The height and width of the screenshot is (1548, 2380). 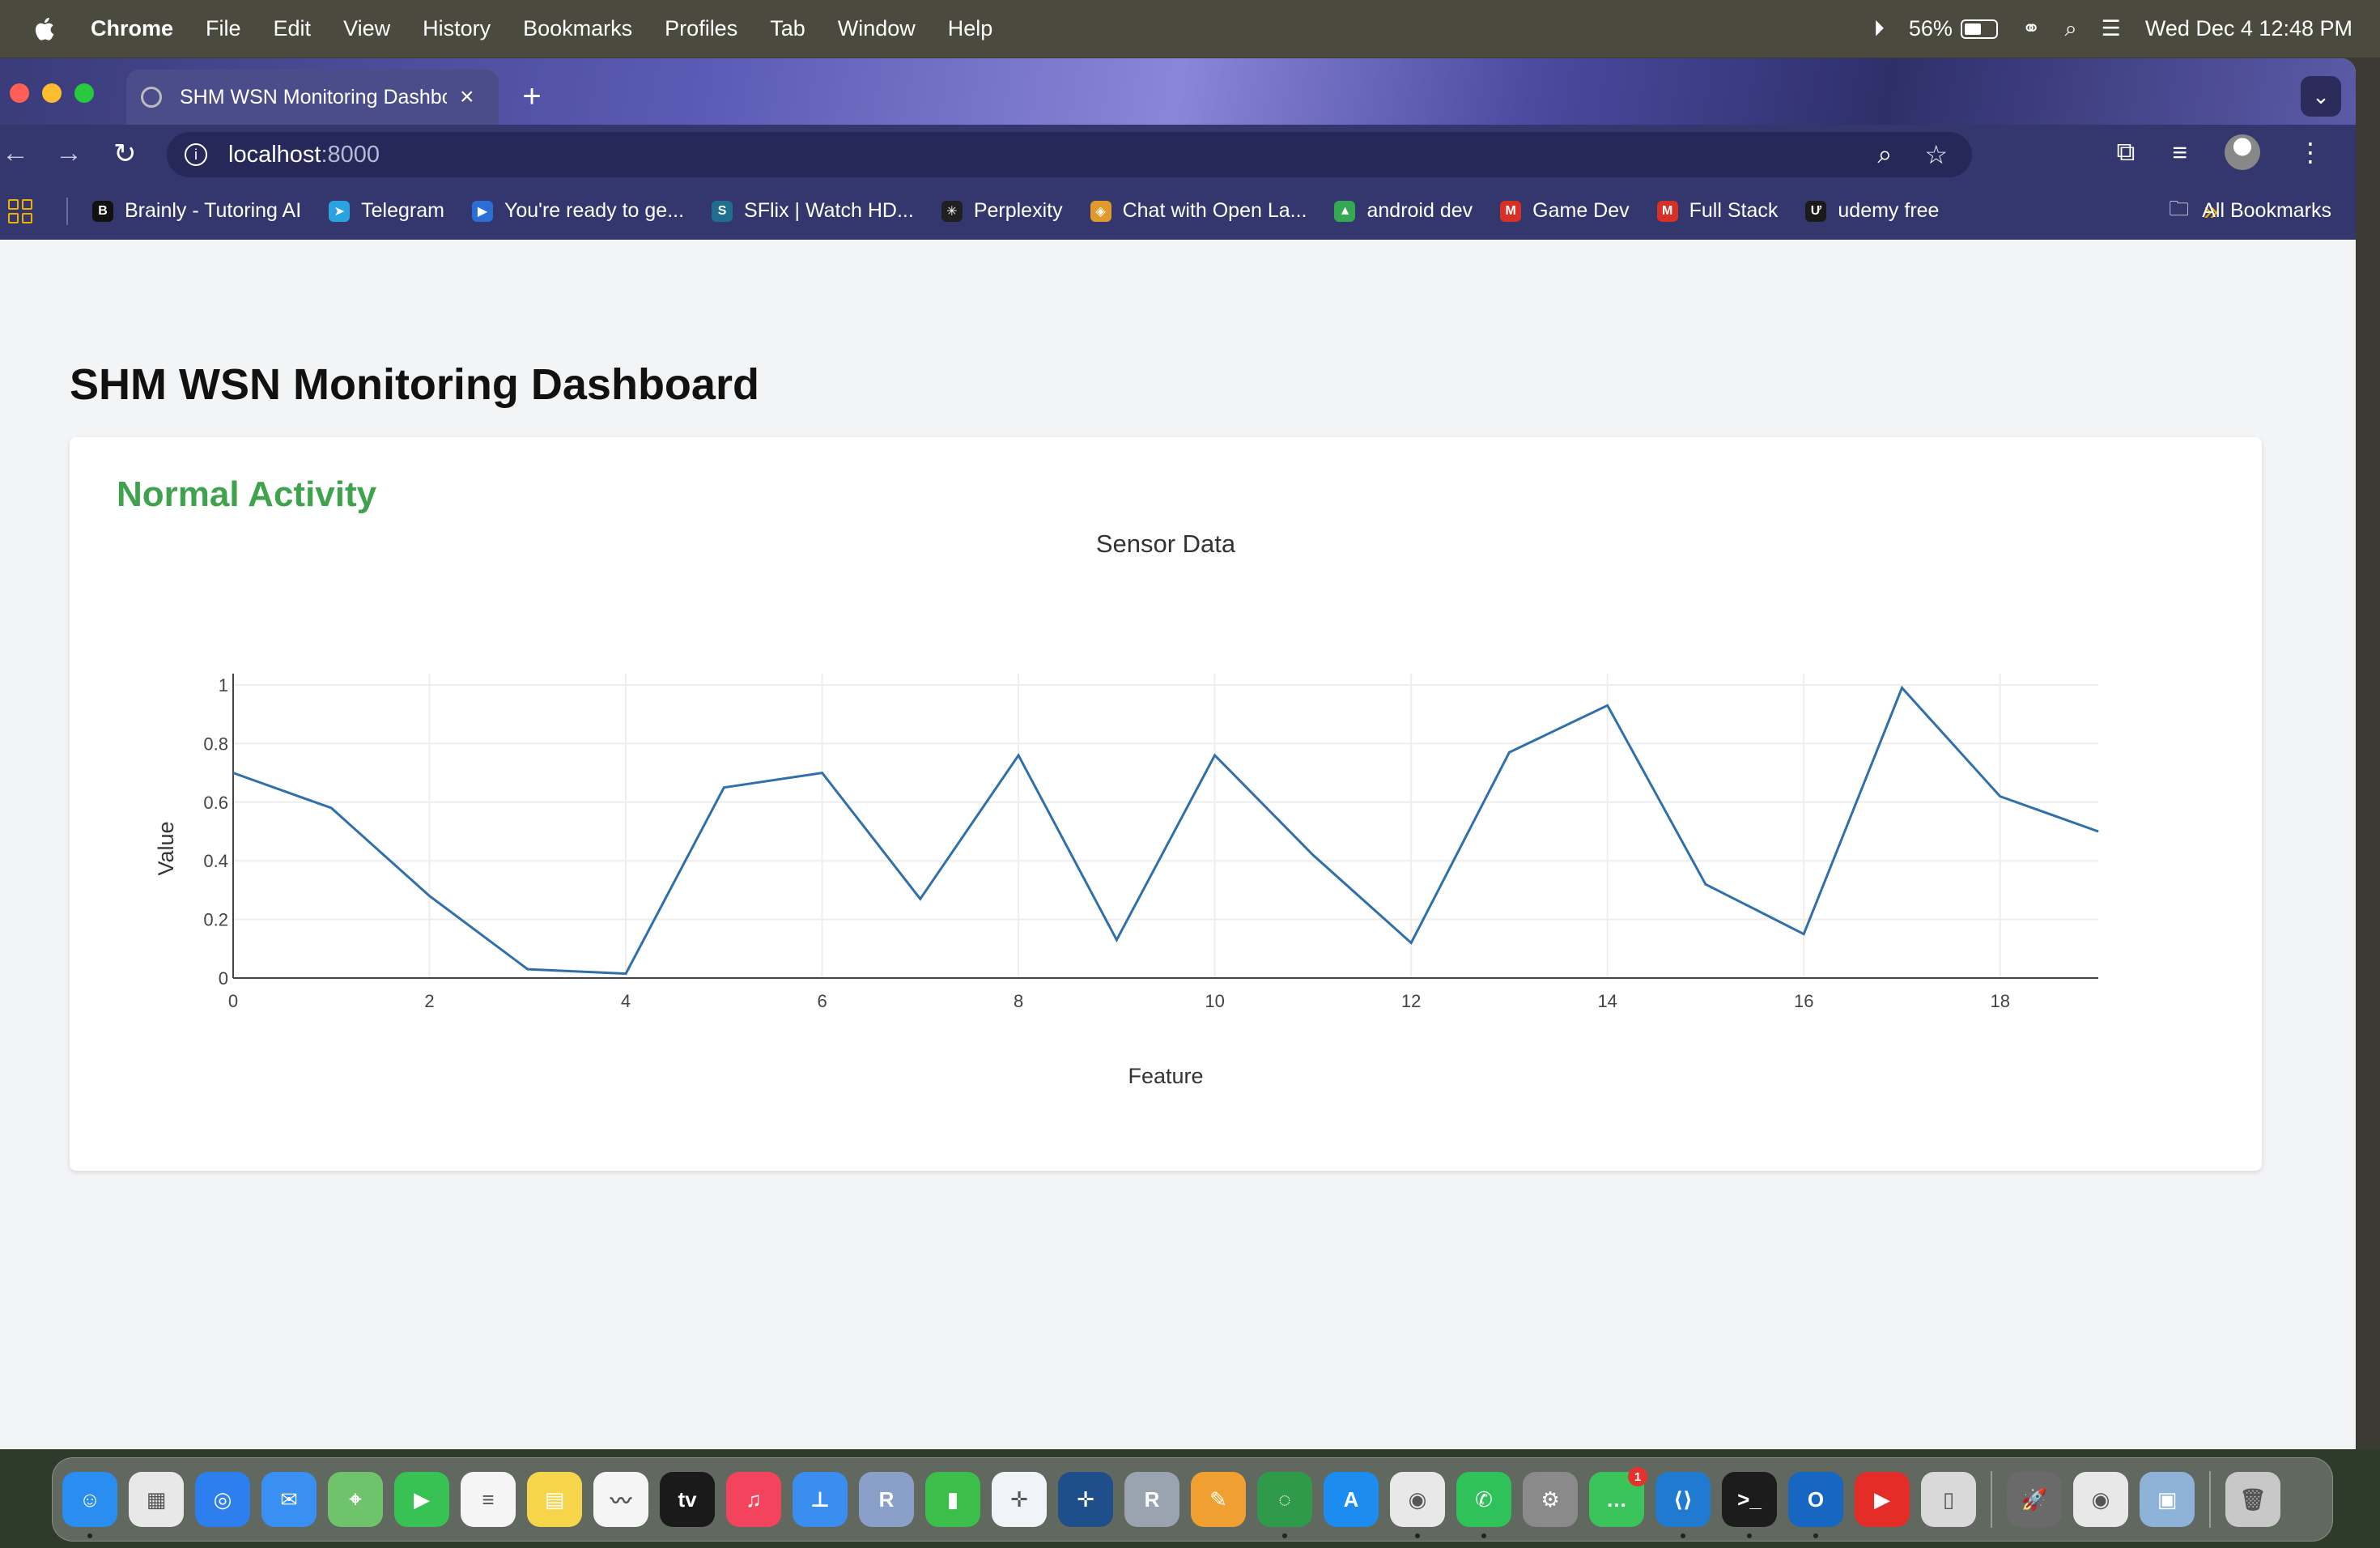 What do you see at coordinates (1551, 1499) in the screenshot?
I see `settings-icon: ⚙` at bounding box center [1551, 1499].